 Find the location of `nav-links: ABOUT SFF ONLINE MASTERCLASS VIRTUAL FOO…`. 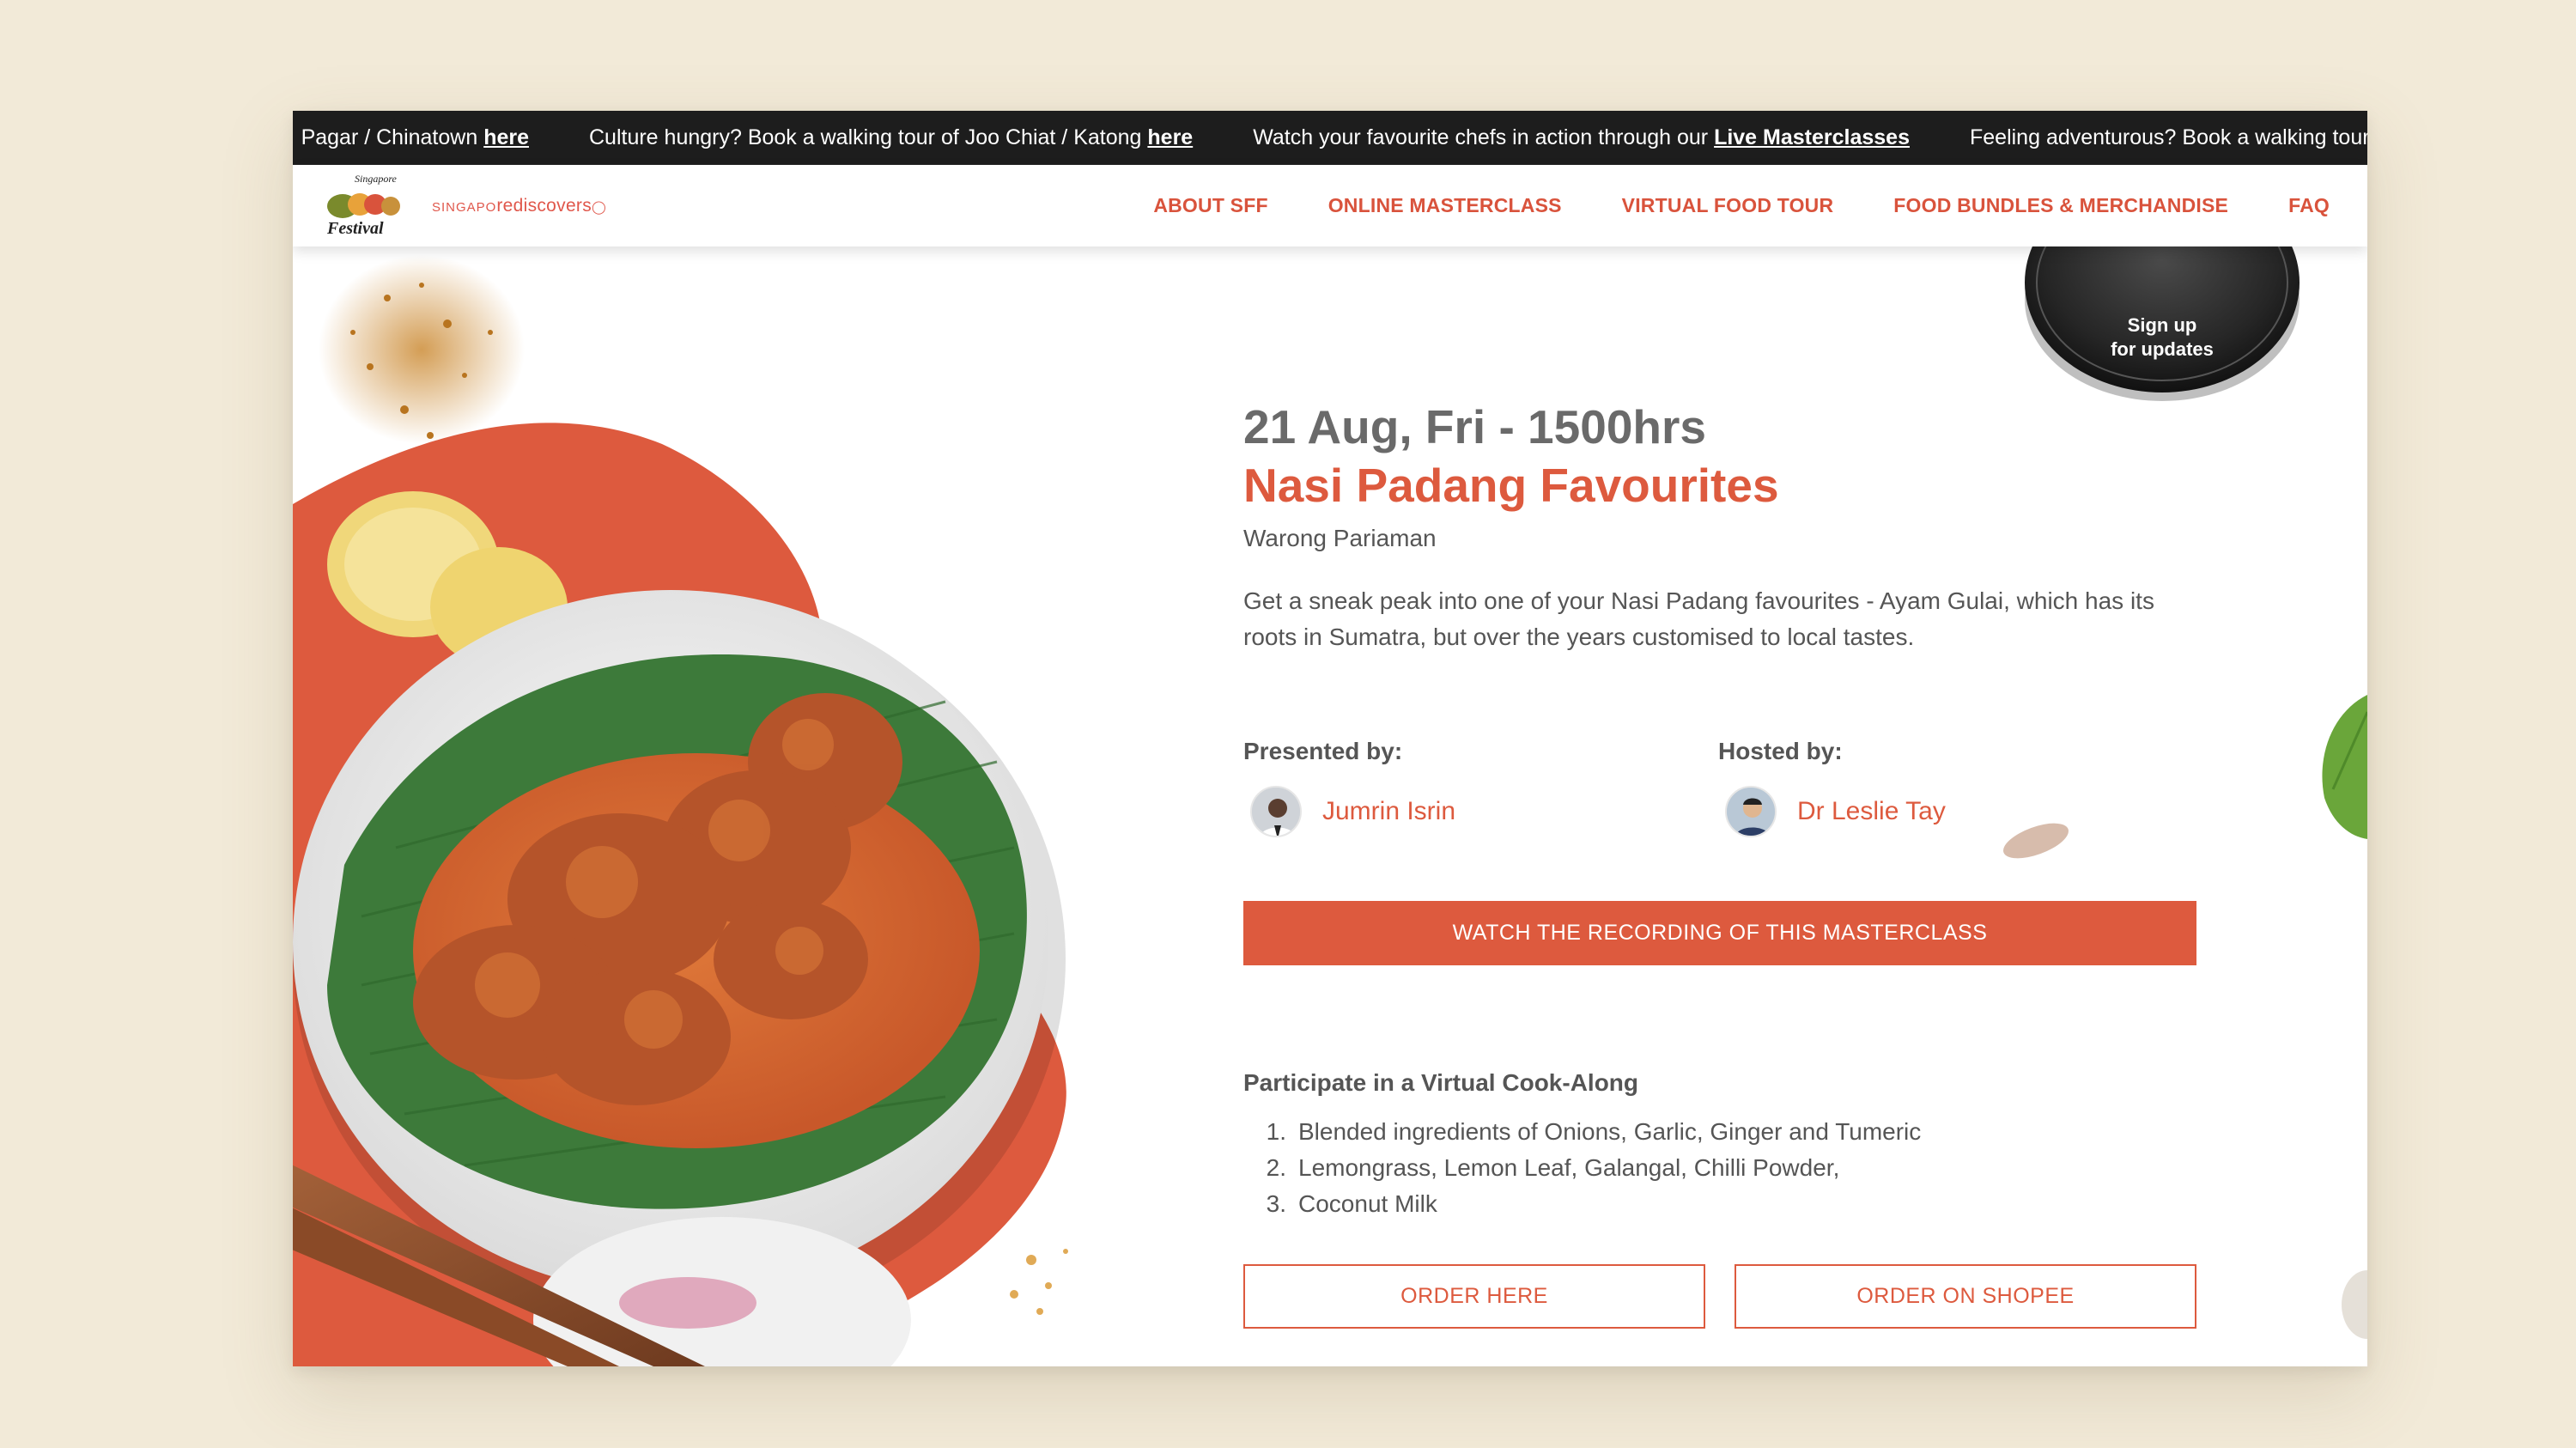

nav-links: ABOUT SFF ONLINE MASTERCLASS VIRTUAL FOO… is located at coordinates (1760, 205).